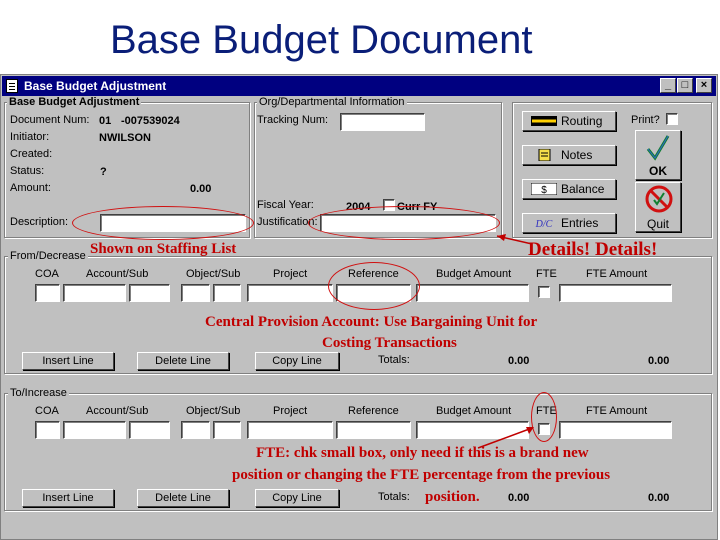 The image size is (720, 540). Describe the element at coordinates (593, 249) in the screenshot. I see `annotation-details: Details! Details!` at that location.